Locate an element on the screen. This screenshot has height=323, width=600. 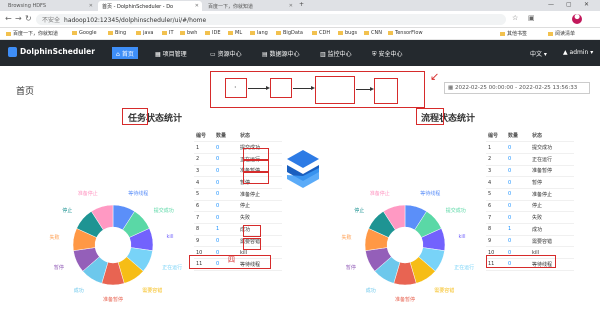
row-index: 2 is located at coordinates (198, 159).